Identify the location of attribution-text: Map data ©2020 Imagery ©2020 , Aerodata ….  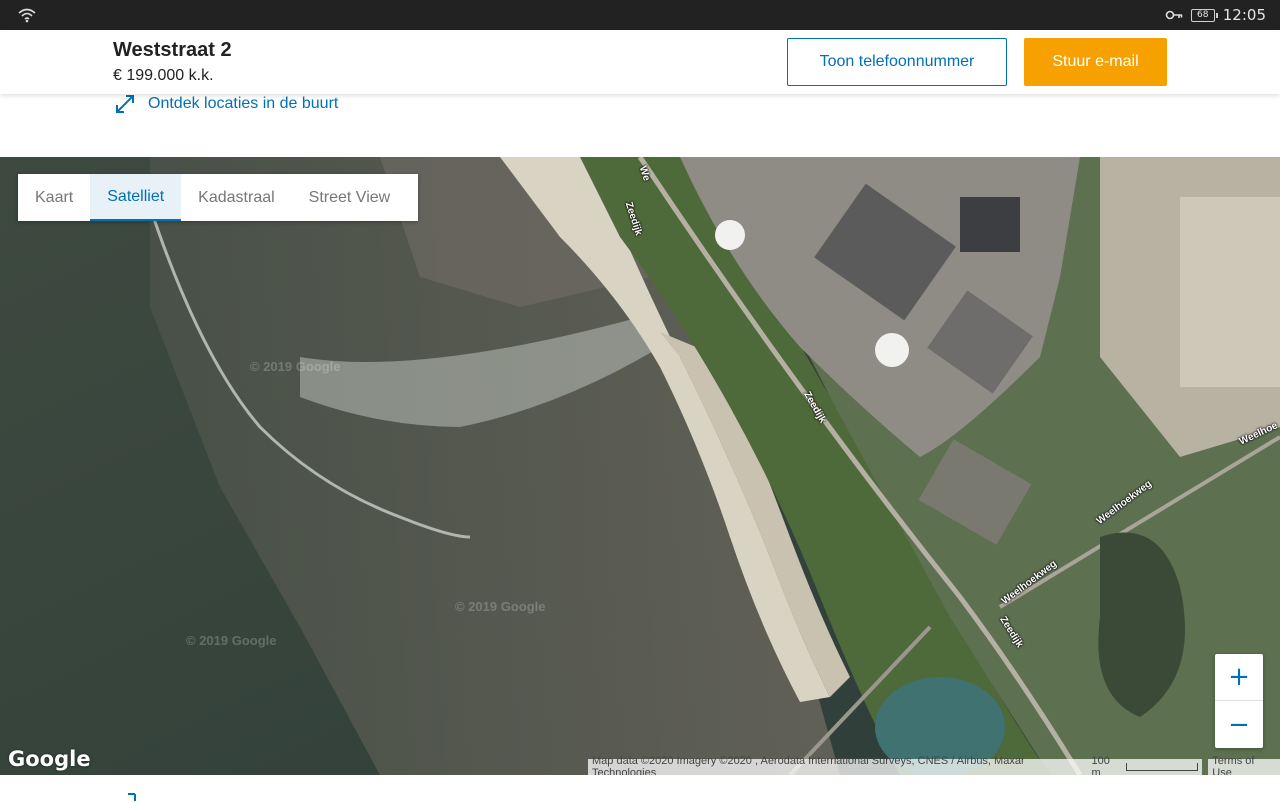
(838, 765).